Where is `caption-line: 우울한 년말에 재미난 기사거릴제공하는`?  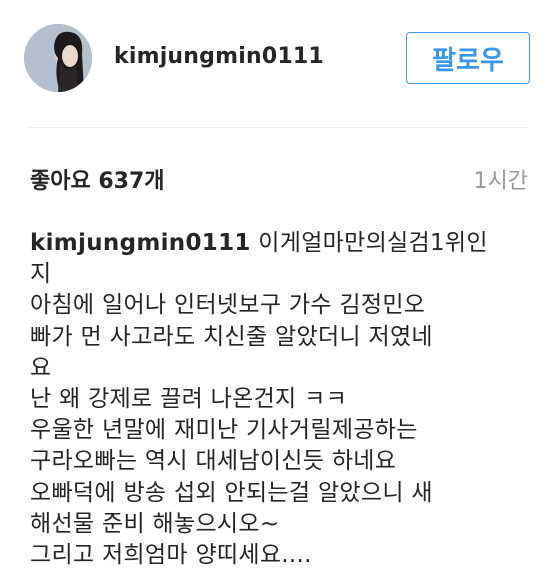
caption-line: 우울한 년말에 재미난 기사거릴제공하는 is located at coordinates (224, 430).